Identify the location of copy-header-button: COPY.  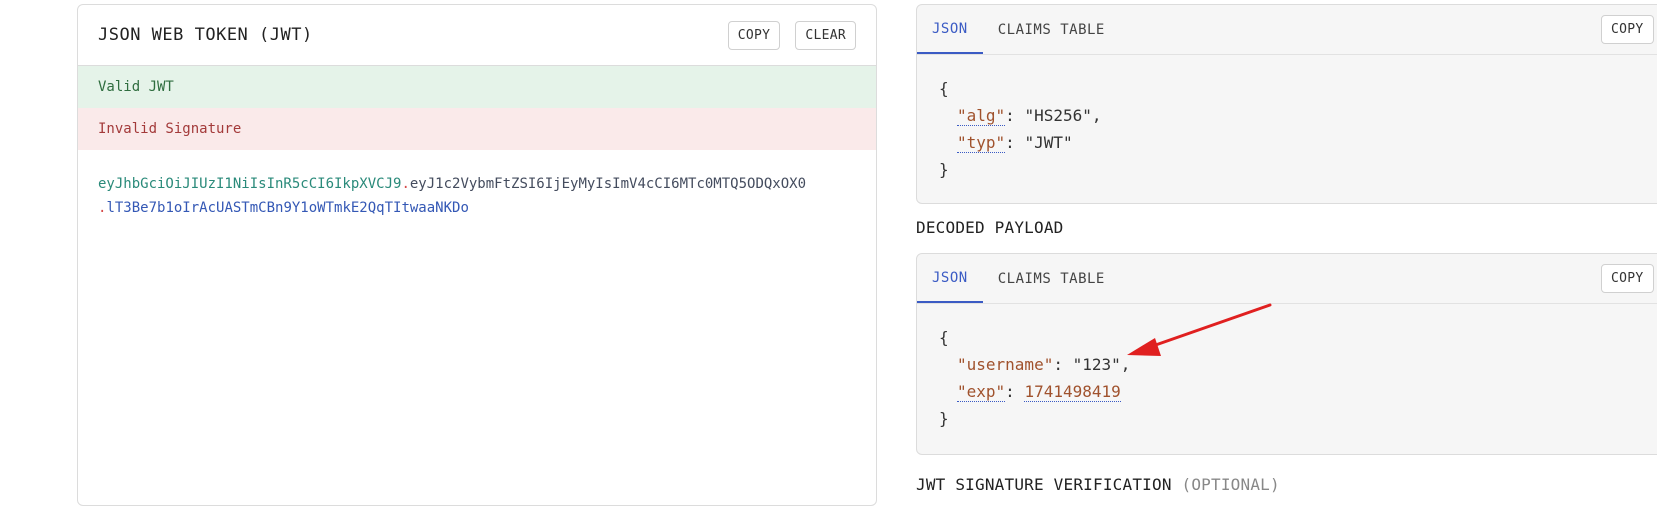
(1627, 29).